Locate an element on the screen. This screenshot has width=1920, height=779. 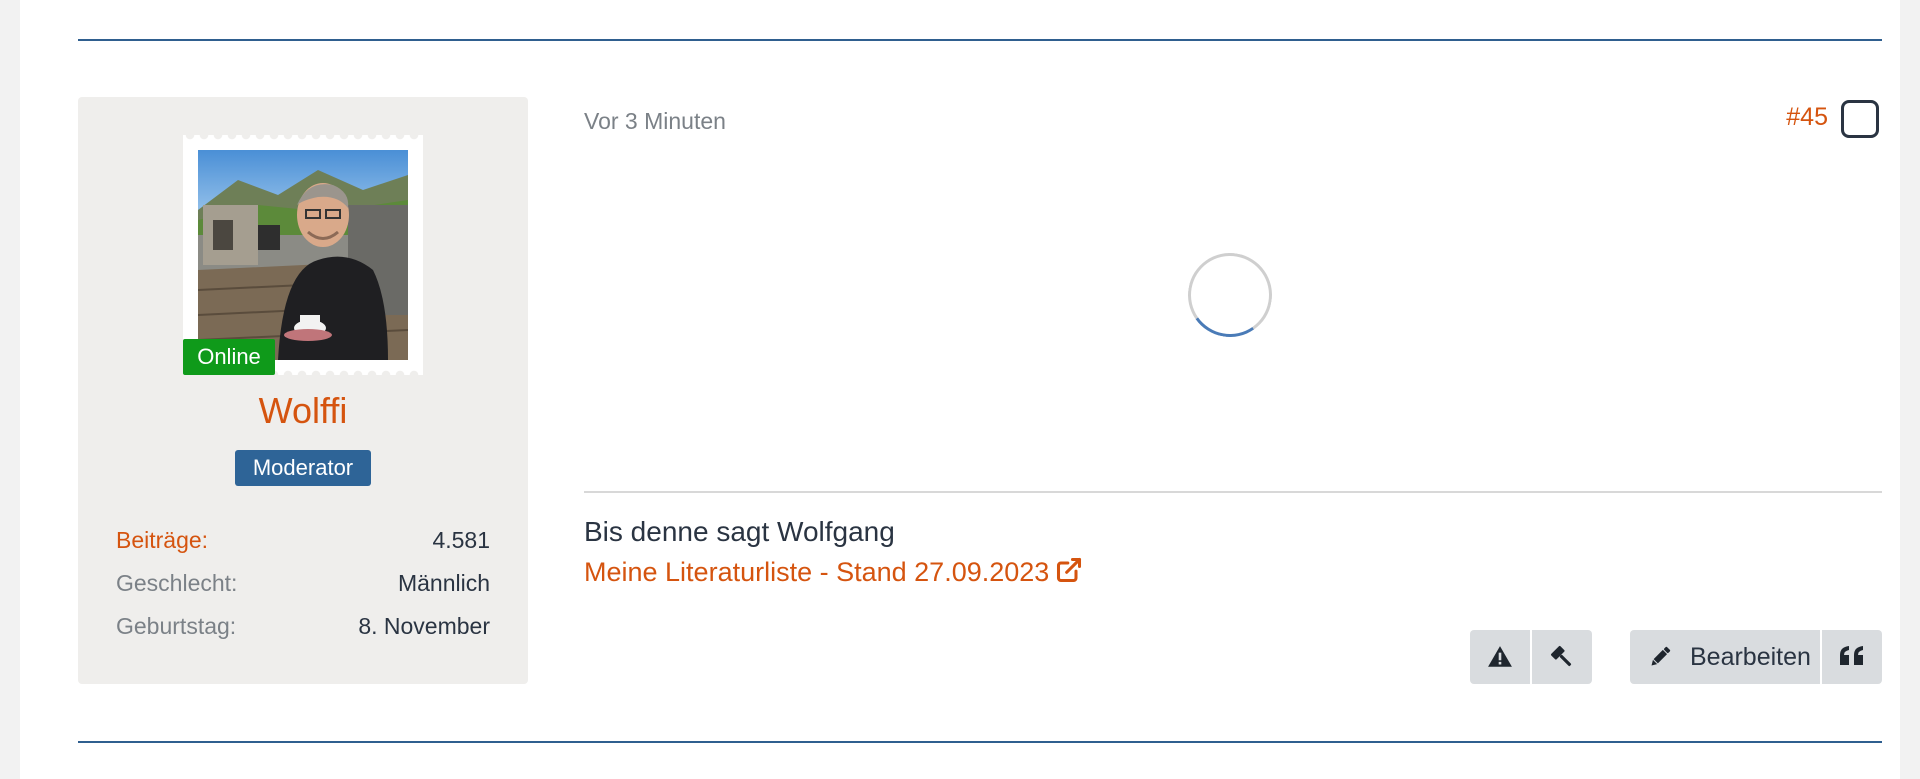
edit-button-label: Bearbeiten is located at coordinates (1750, 657).